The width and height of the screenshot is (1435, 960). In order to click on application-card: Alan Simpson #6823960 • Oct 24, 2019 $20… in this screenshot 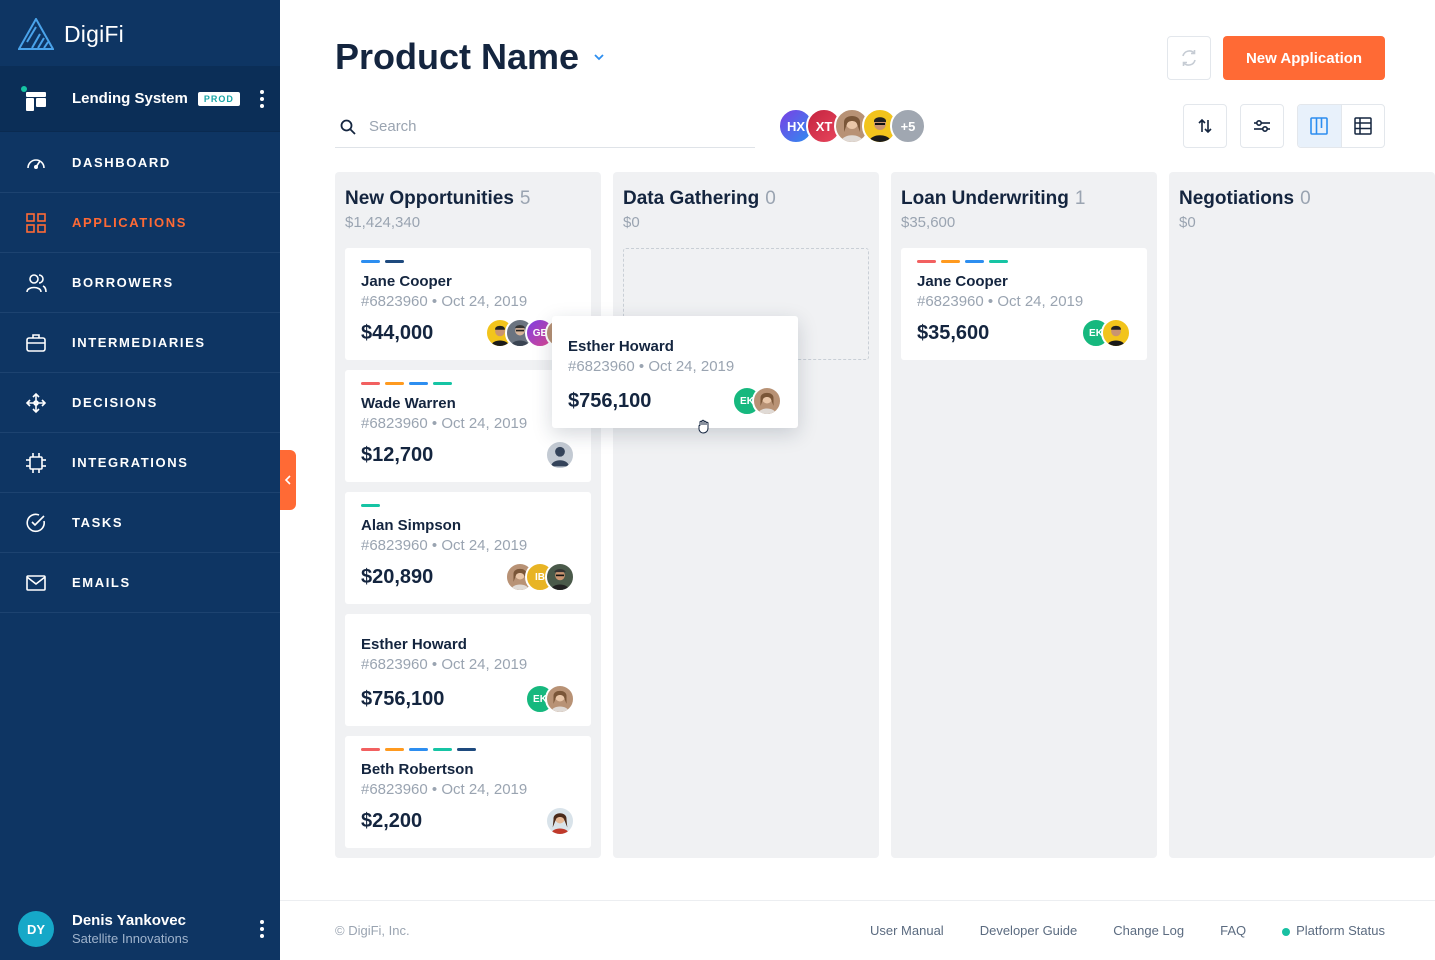, I will do `click(468, 548)`.